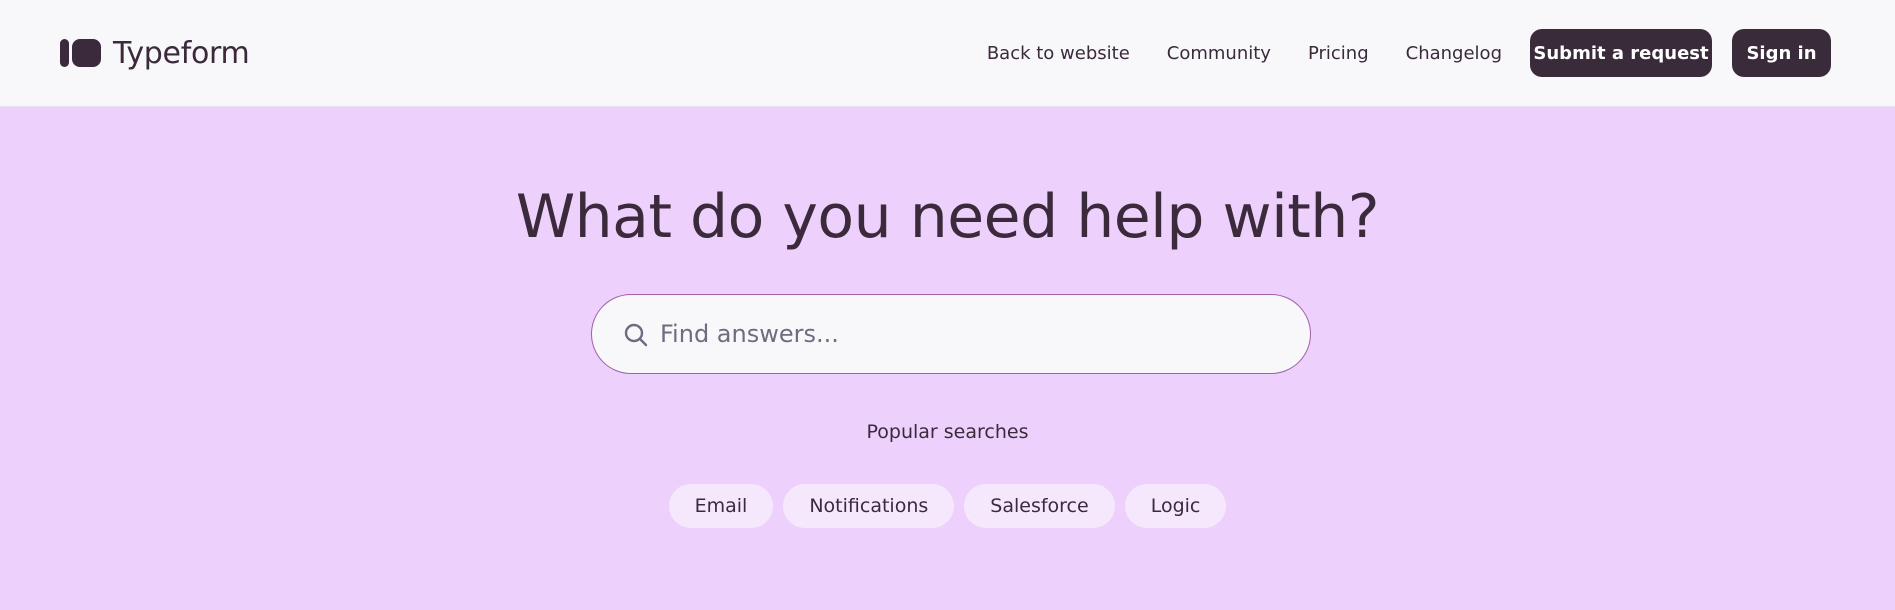 This screenshot has height=610, width=1895. I want to click on chip-email: Email, so click(721, 506).